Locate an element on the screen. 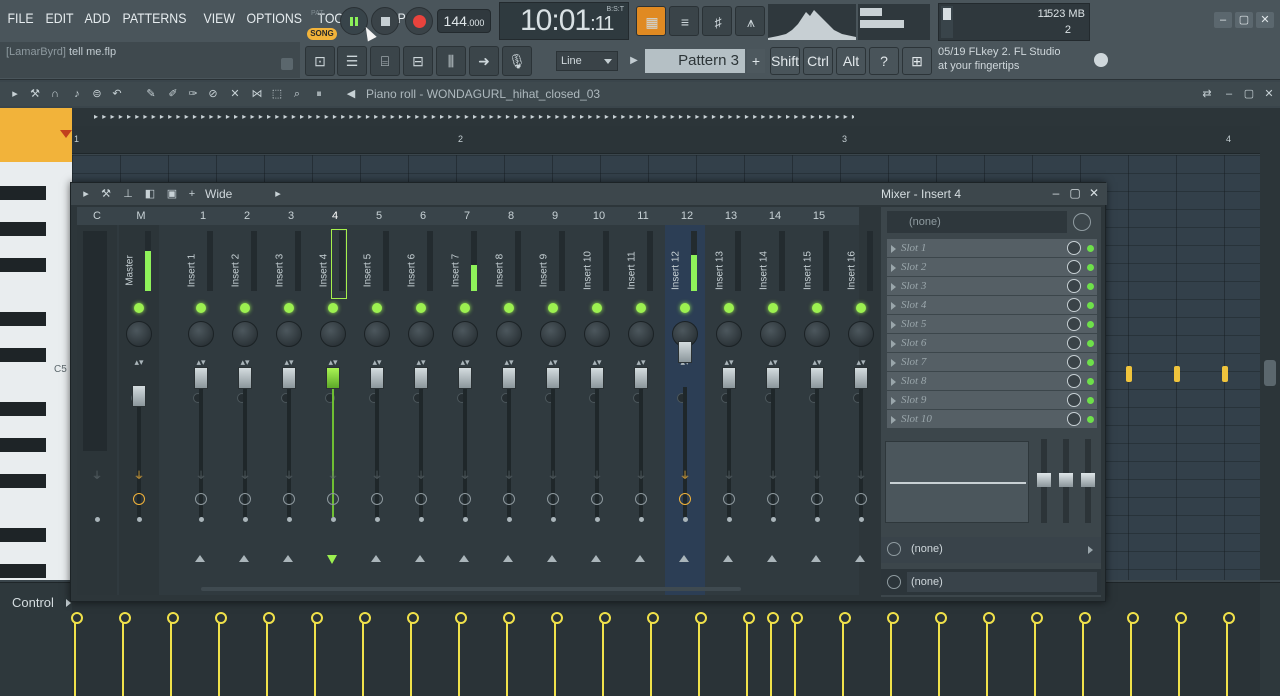 The width and height of the screenshot is (1280, 696). stop-button is located at coordinates (385, 21).